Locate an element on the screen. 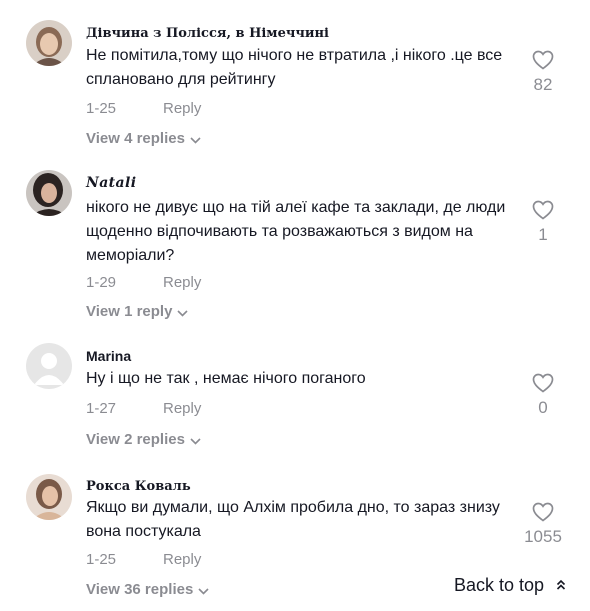  view-replies-button: View 2 replies is located at coordinates (143, 440).